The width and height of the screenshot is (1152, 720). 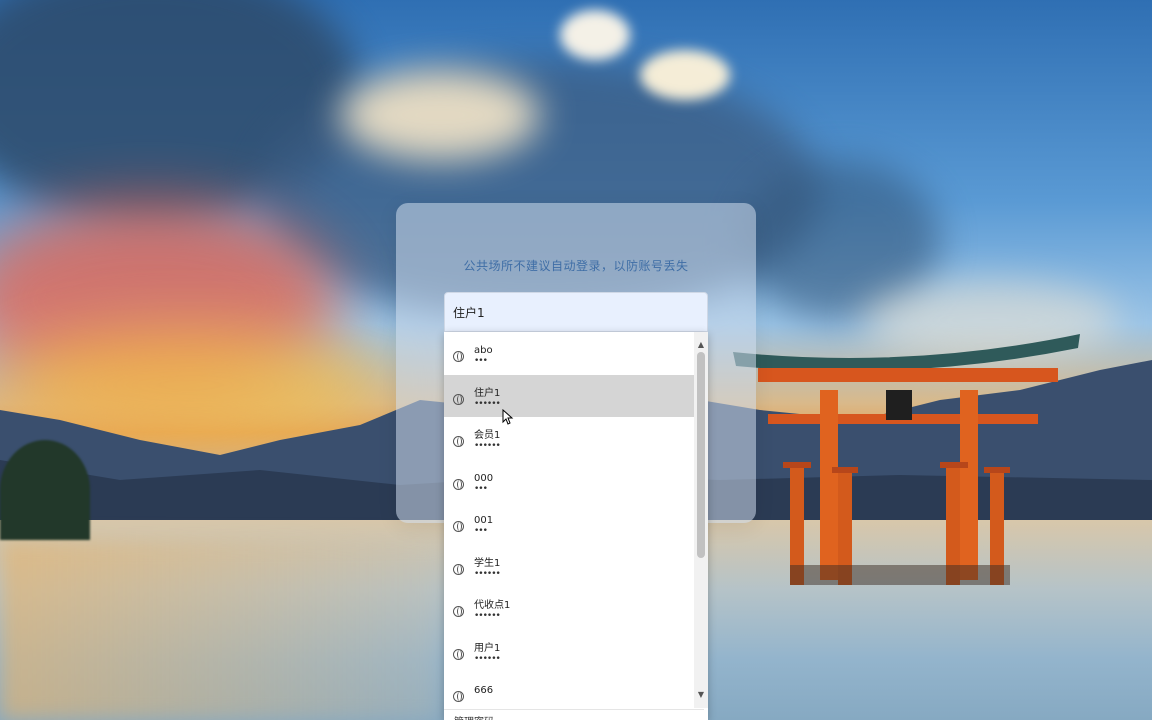 I want to click on autocomplete-item: 001 •••, so click(x=569, y=523).